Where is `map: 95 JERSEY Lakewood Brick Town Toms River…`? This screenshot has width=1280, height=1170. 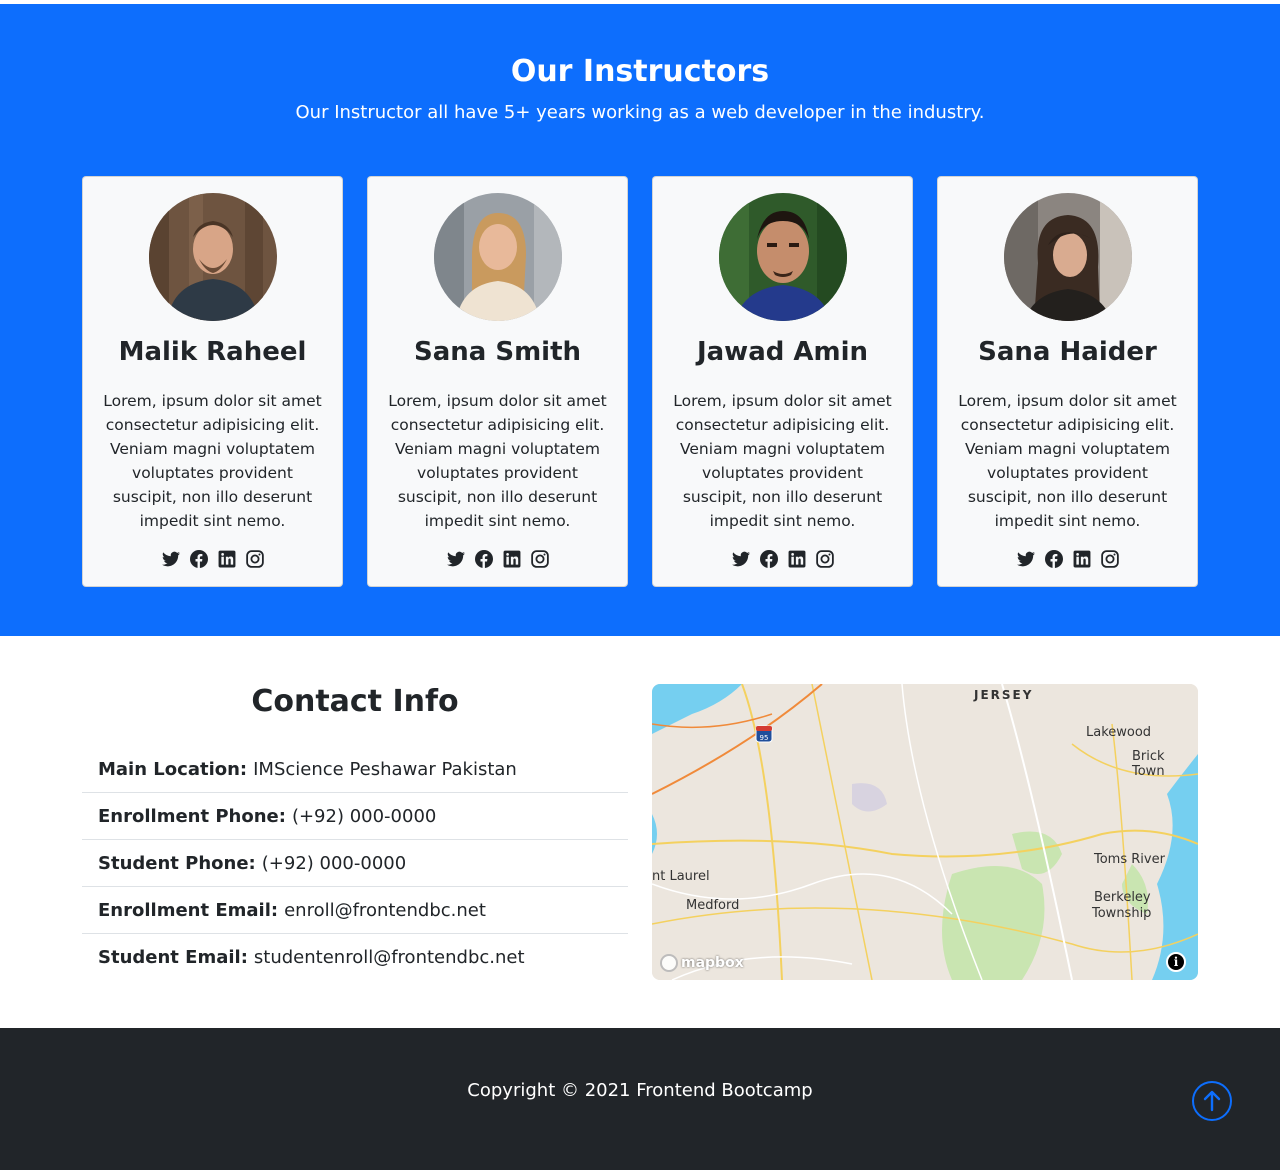
map: 95 JERSEY Lakewood Brick Town Toms River… is located at coordinates (925, 832).